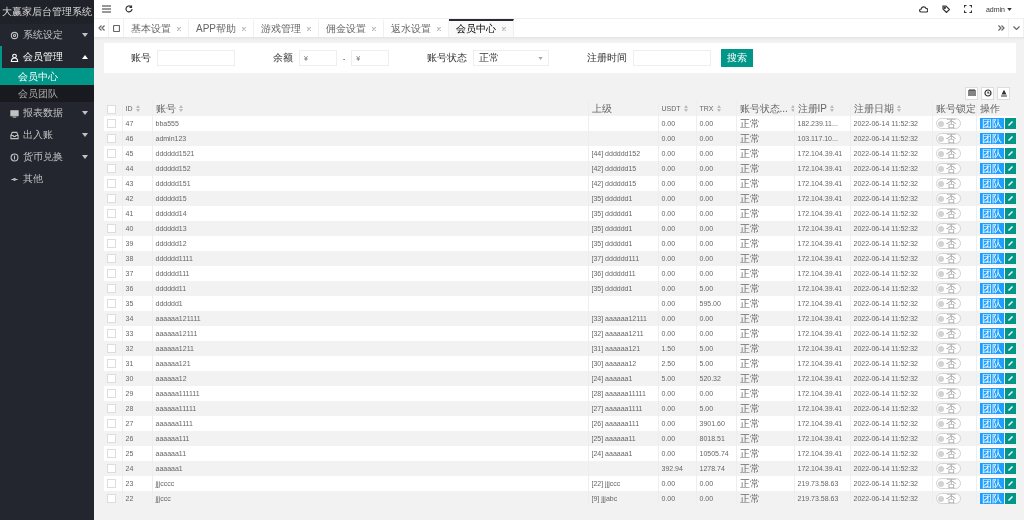  Describe the element at coordinates (106, 9) in the screenshot. I see `menu-icon` at that location.